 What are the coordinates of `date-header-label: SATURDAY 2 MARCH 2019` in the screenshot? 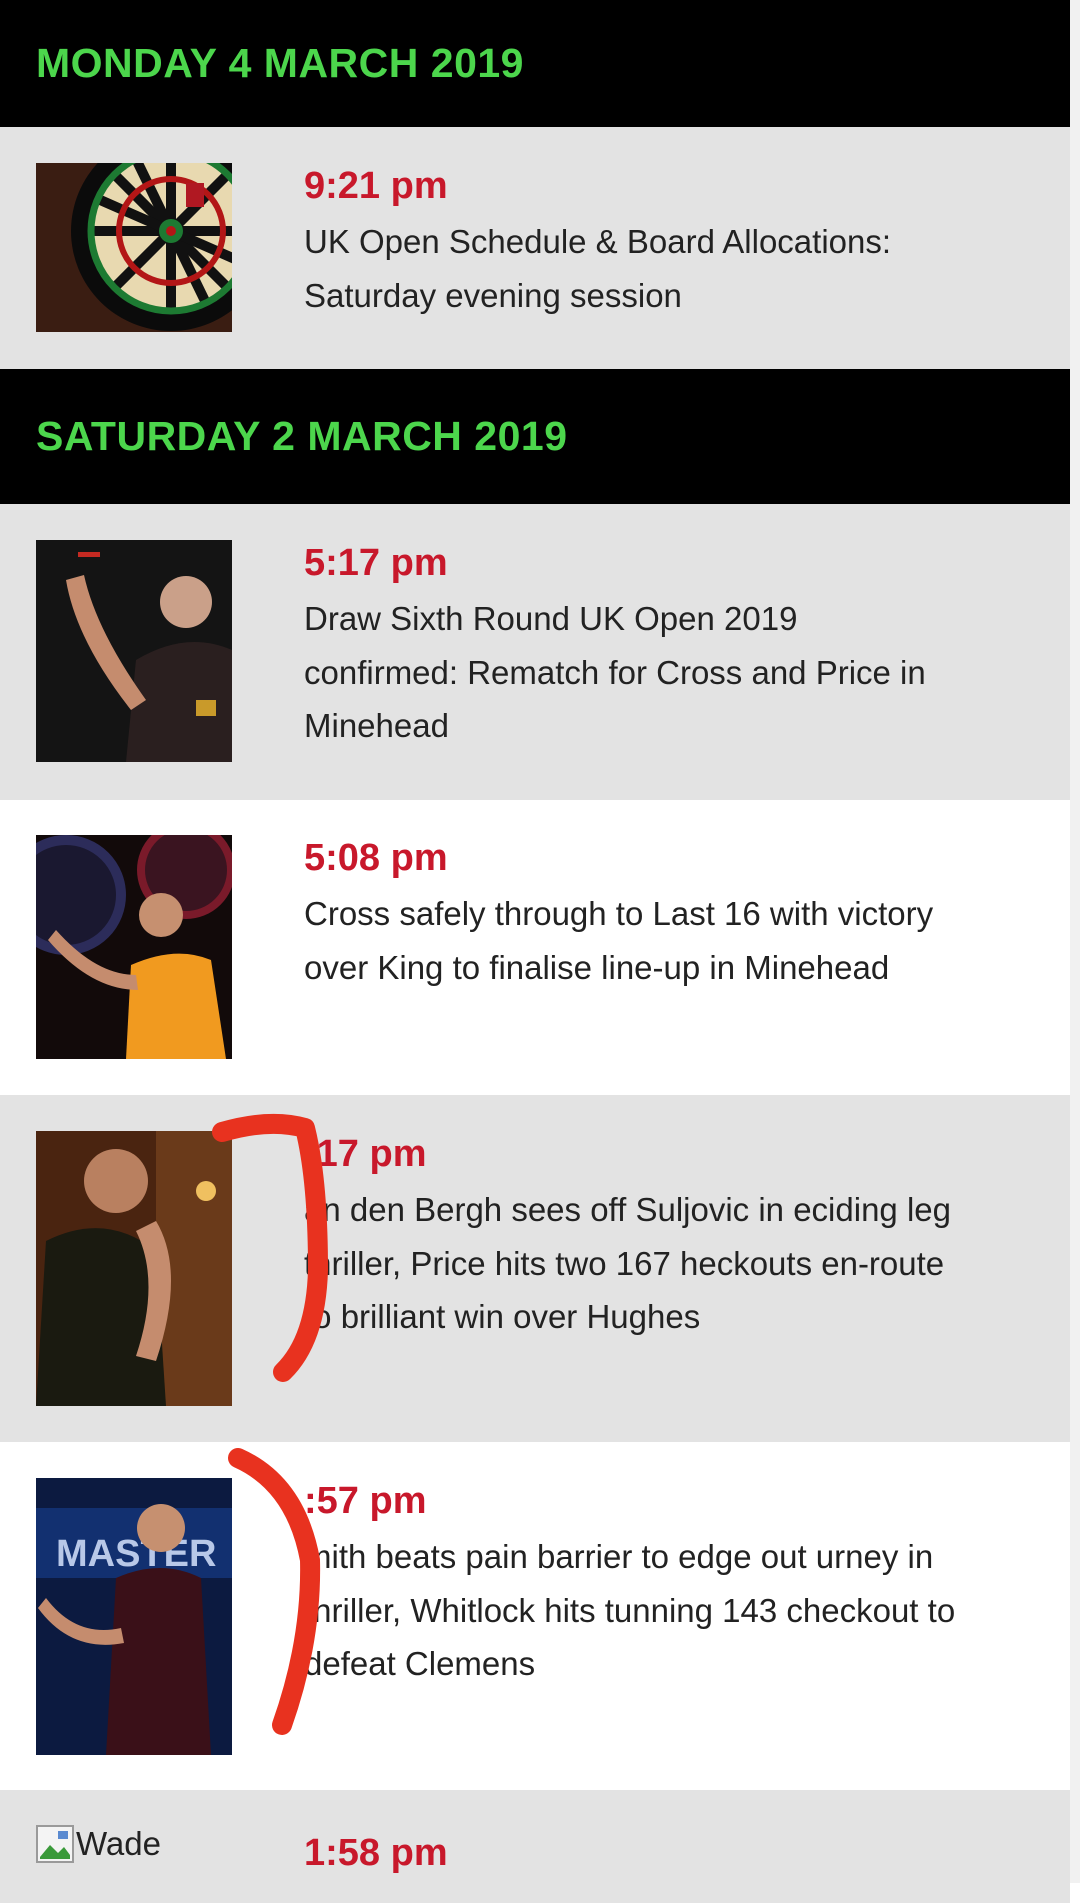 It's located at (302, 436).